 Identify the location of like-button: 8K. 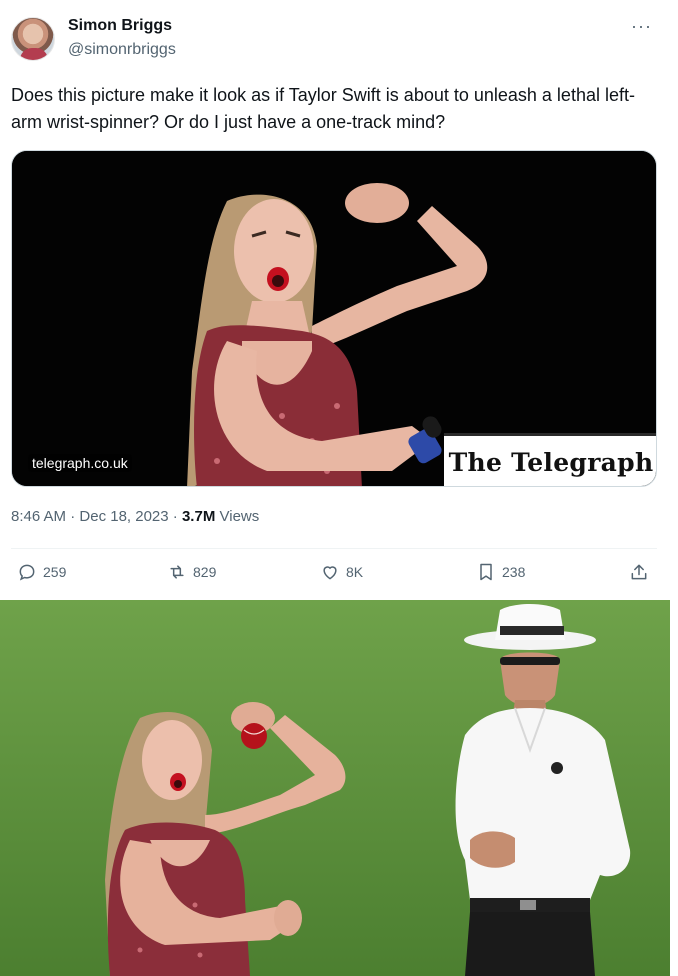
(341, 572).